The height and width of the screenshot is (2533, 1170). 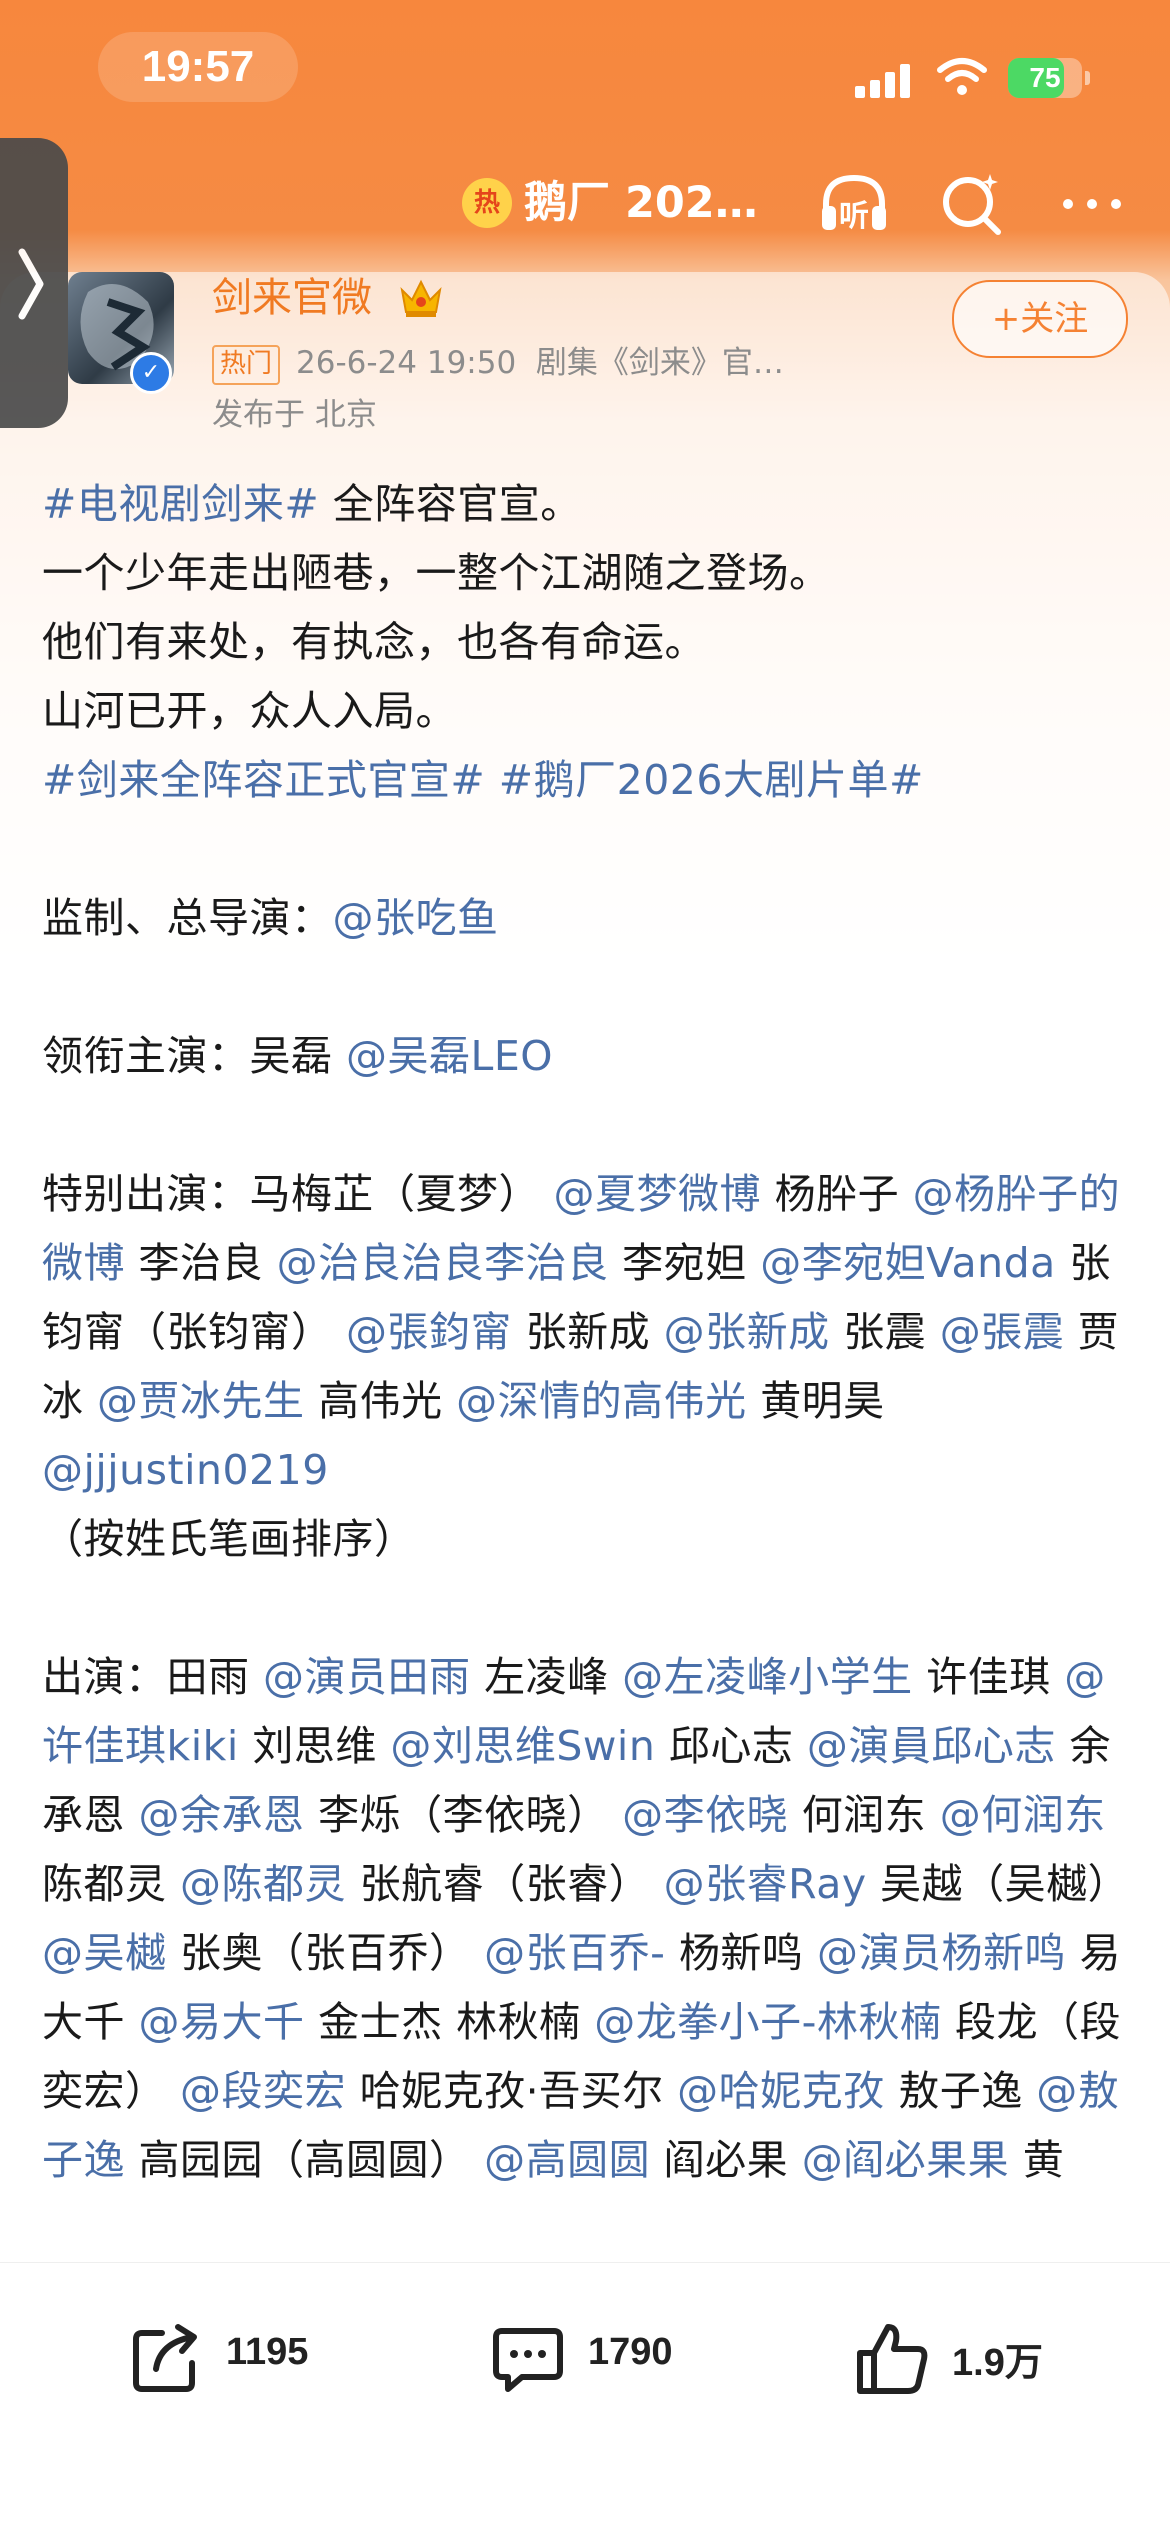 What do you see at coordinates (201, 1401) in the screenshot?
I see `mention-link: @贾冰先生` at bounding box center [201, 1401].